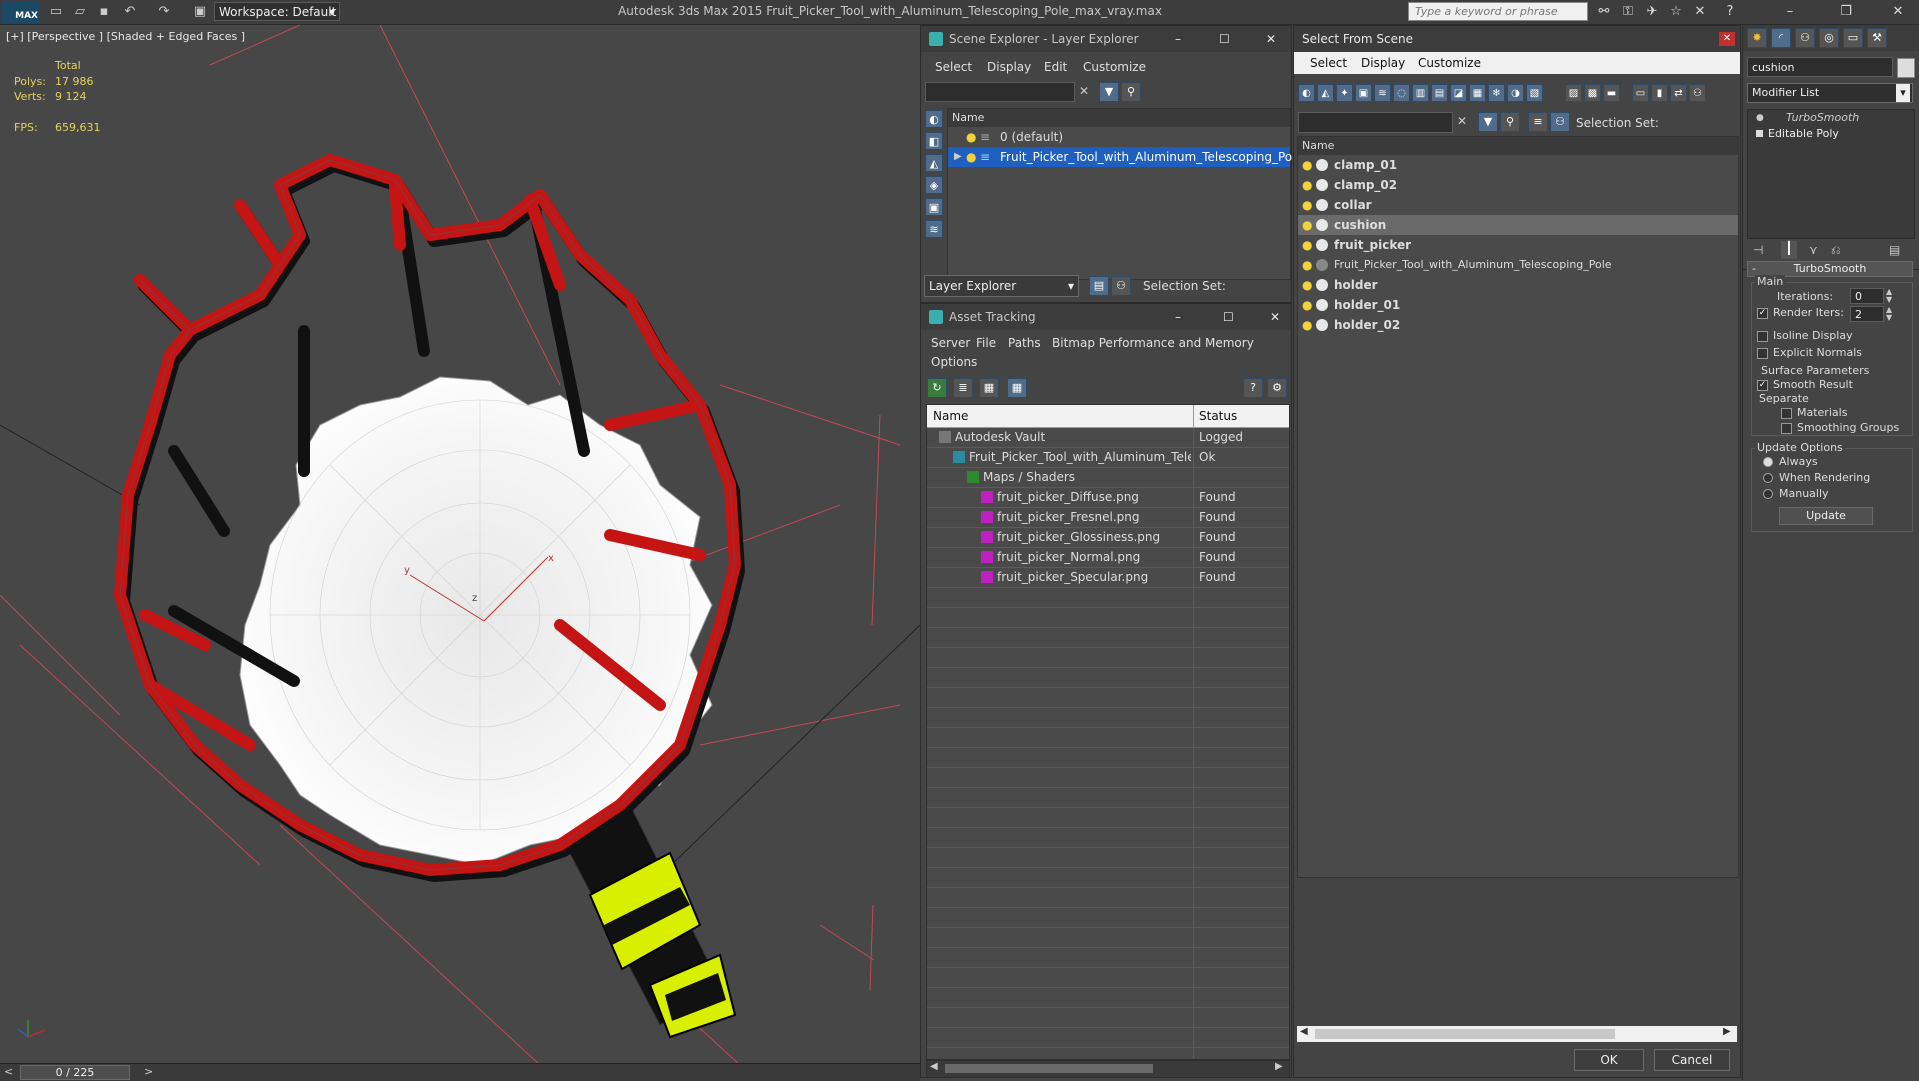  What do you see at coordinates (1518, 285) in the screenshot?
I see `object-row: ● holder` at bounding box center [1518, 285].